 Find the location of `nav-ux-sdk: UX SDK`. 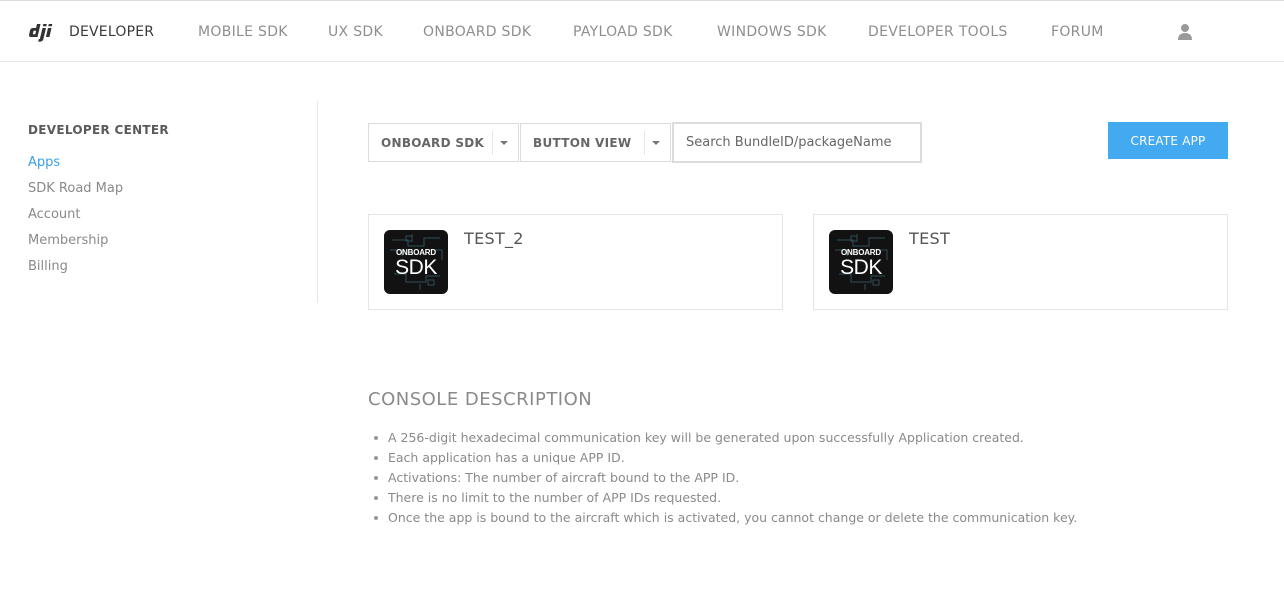

nav-ux-sdk: UX SDK is located at coordinates (355, 32).